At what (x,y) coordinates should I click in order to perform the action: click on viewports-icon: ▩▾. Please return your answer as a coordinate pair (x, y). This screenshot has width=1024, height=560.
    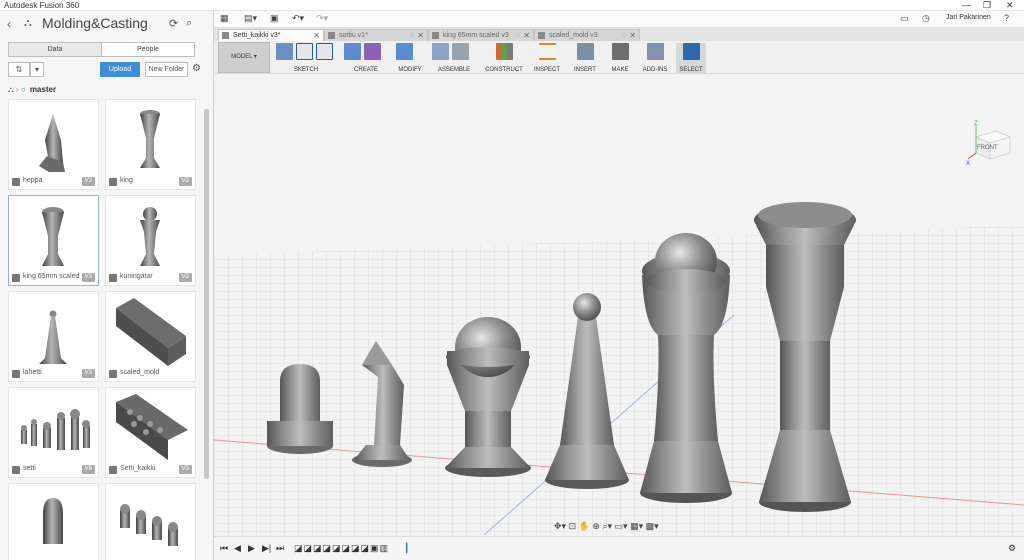
    Looking at the image, I should click on (652, 526).